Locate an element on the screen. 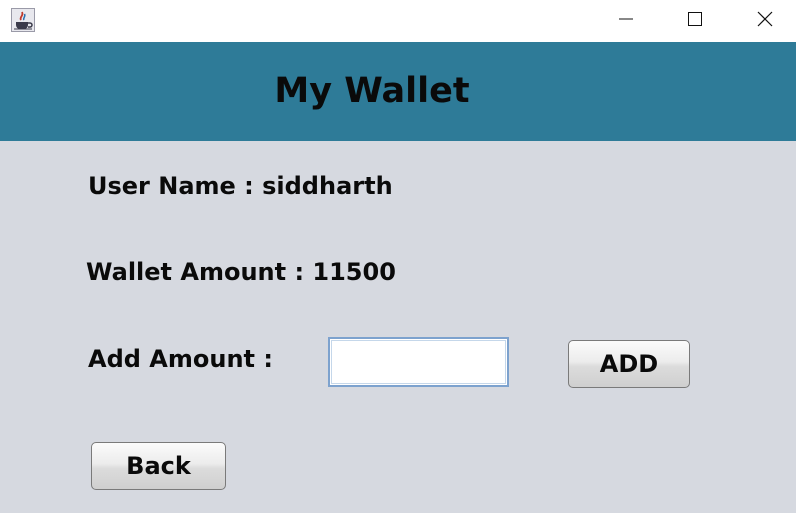 The image size is (796, 513). java-cup-icon is located at coordinates (23, 20).